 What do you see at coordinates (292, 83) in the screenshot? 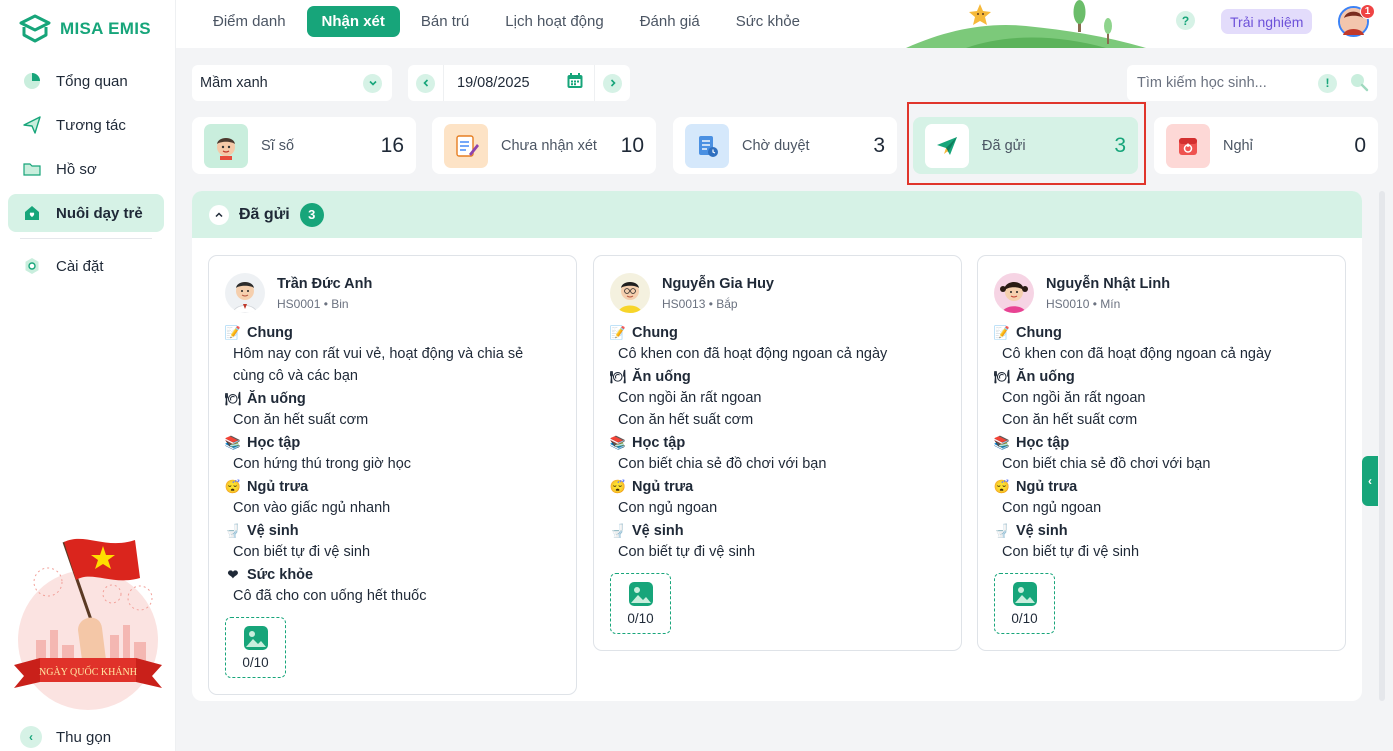
I see `class-select: Mầm xanh` at bounding box center [292, 83].